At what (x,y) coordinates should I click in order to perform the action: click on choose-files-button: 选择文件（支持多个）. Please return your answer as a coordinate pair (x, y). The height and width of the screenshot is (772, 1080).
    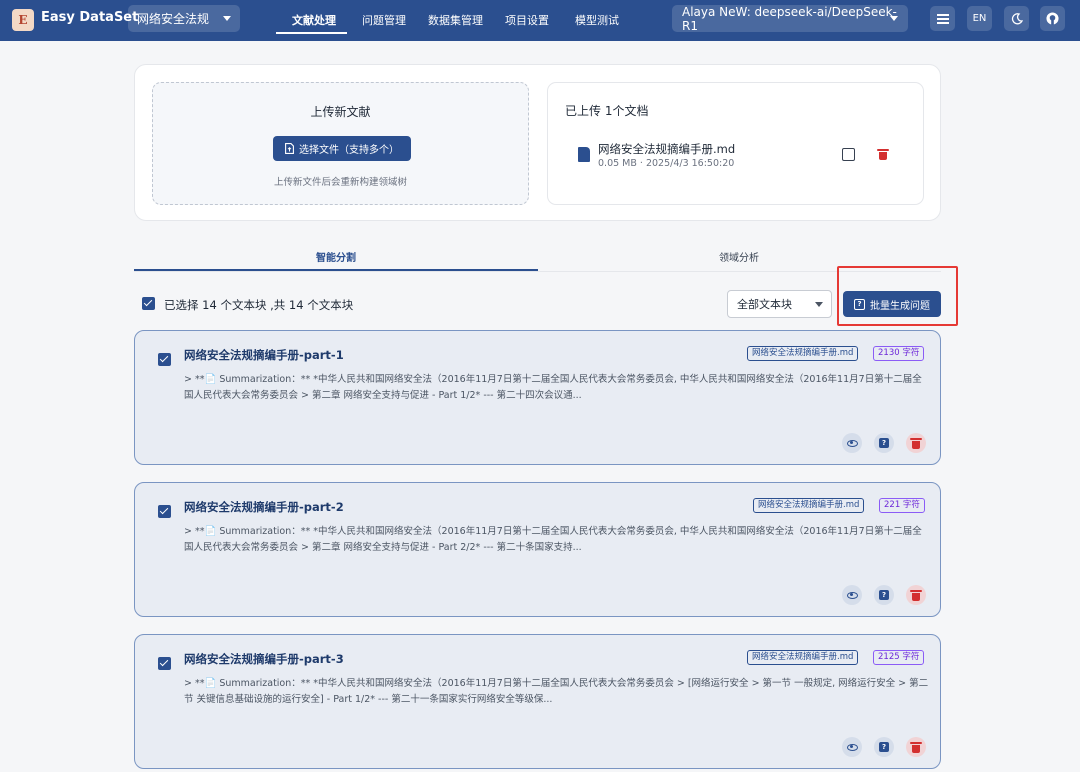
    Looking at the image, I should click on (342, 148).